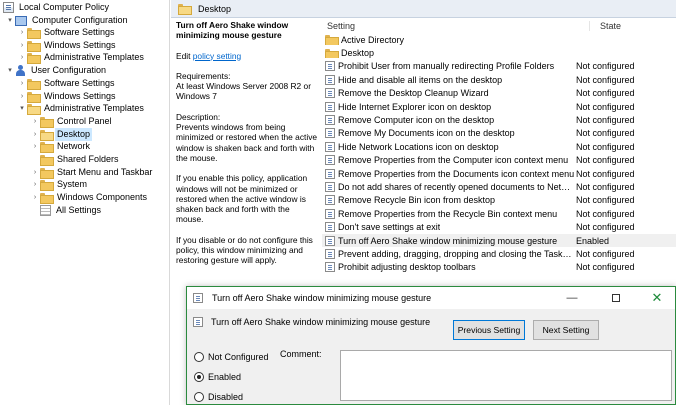 Image resolution: width=676 pixels, height=405 pixels. Describe the element at coordinates (499, 52) in the screenshot. I see `setting-row: Desktop` at that location.